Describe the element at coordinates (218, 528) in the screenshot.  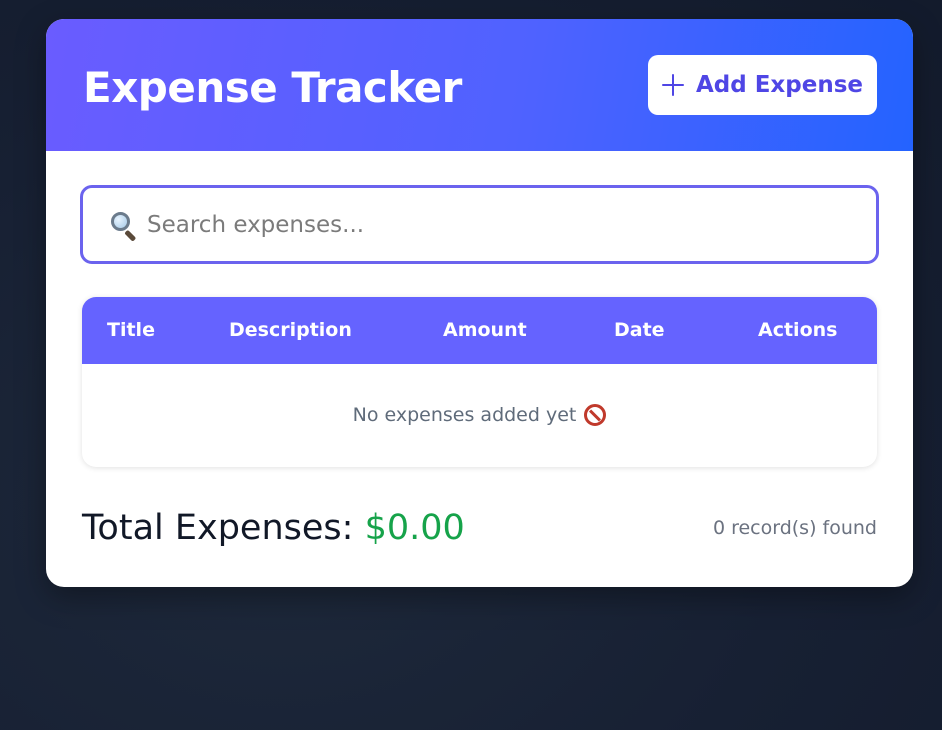
I see `total-expenses-label: Total Expenses:` at that location.